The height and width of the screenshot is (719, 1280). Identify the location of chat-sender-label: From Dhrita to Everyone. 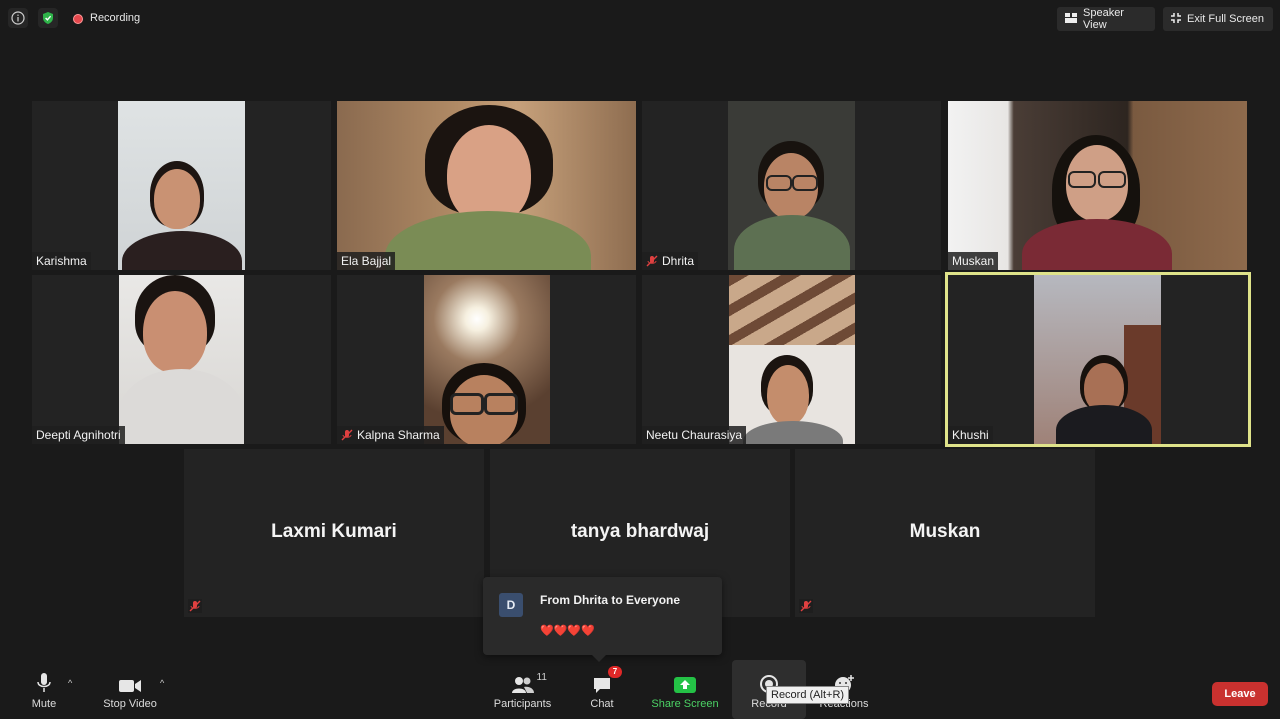
(610, 600).